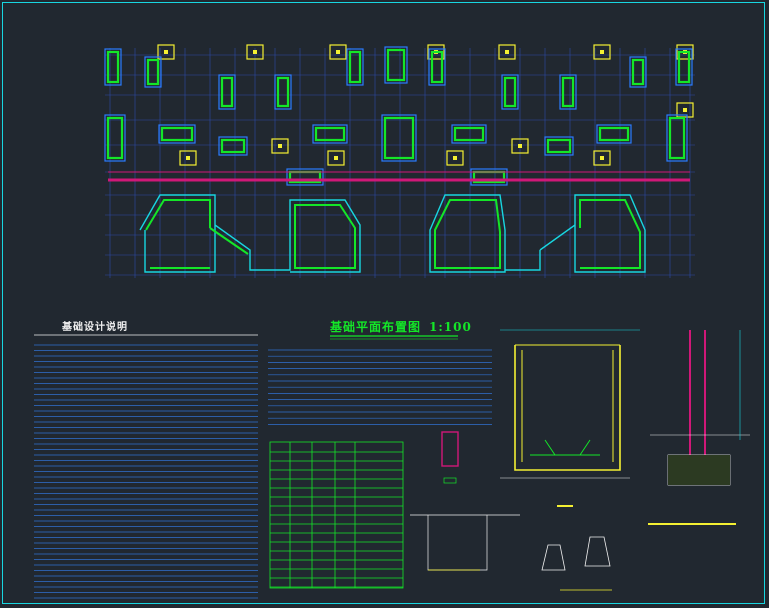 This screenshot has height=608, width=769. I want to click on plan-title: 基础平面布置图 1:100, so click(401, 326).